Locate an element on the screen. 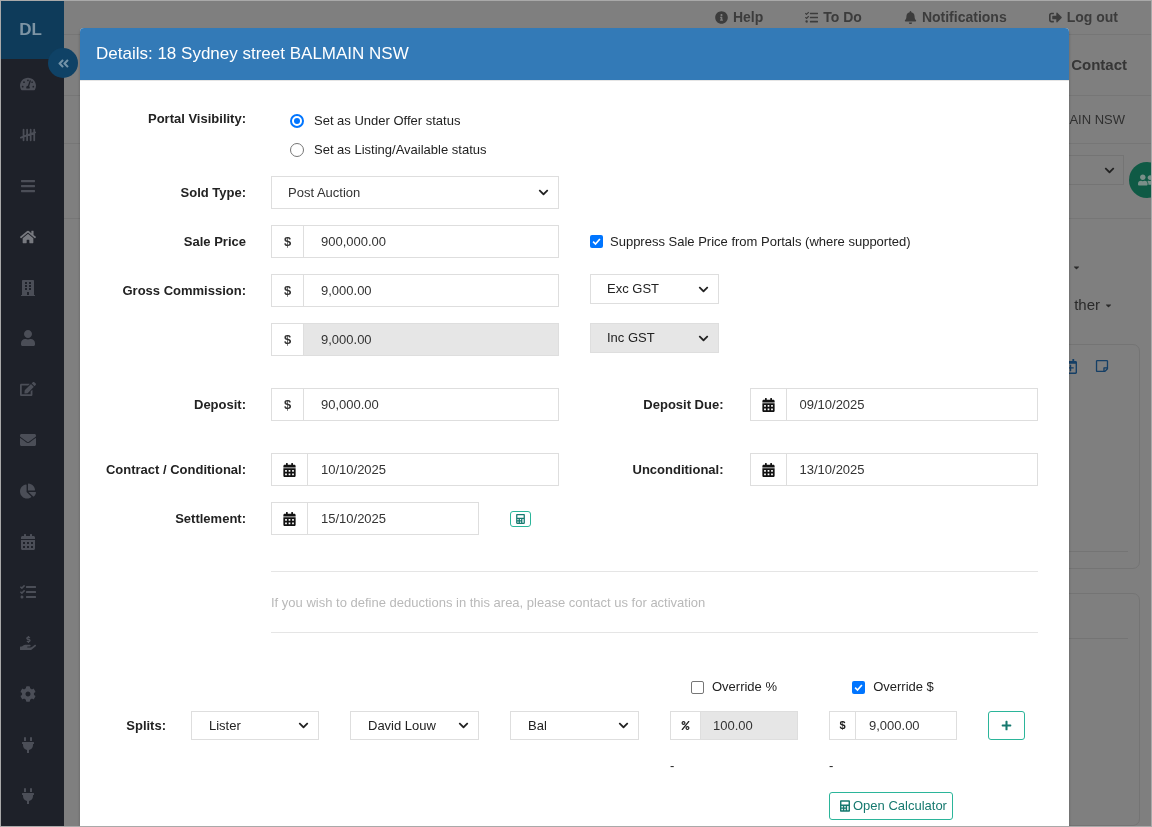  amount-input: 9,000.00 is located at coordinates (906, 725).